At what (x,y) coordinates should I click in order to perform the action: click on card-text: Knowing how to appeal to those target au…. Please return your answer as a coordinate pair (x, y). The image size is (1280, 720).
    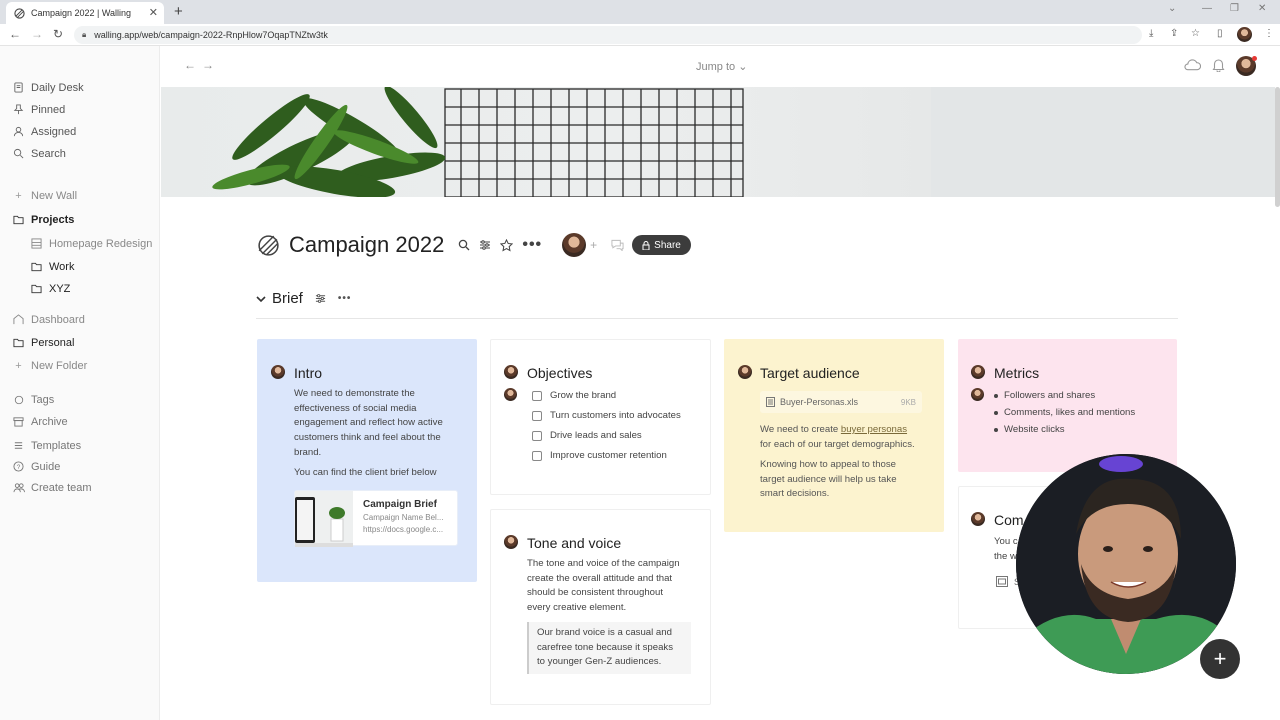
    Looking at the image, I should click on (828, 479).